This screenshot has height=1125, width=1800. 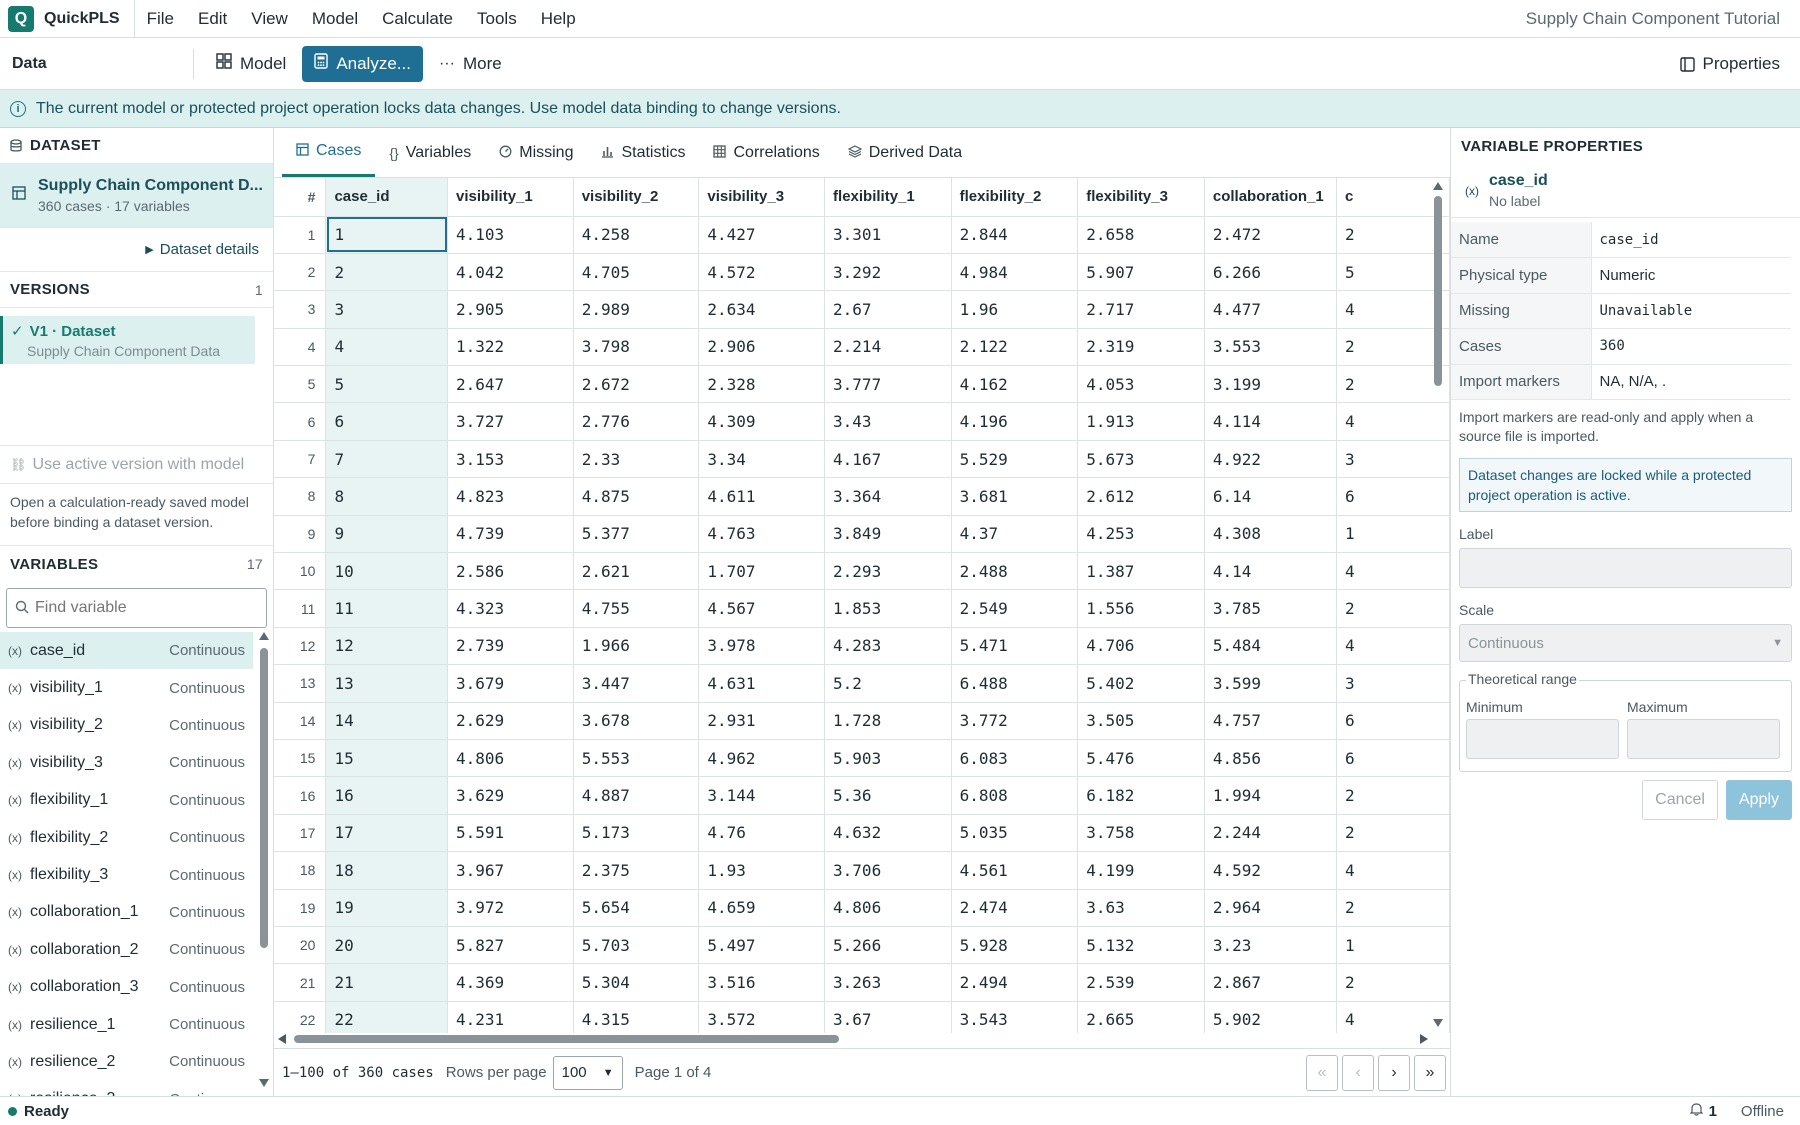 What do you see at coordinates (510, 235) in the screenshot?
I see `table-cell: 4.103` at bounding box center [510, 235].